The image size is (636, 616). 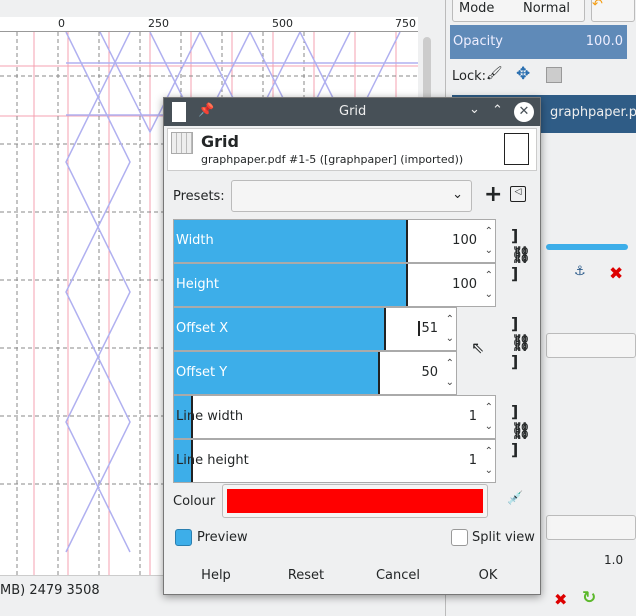 I want to click on add-preset-icon: +, so click(x=493, y=194).